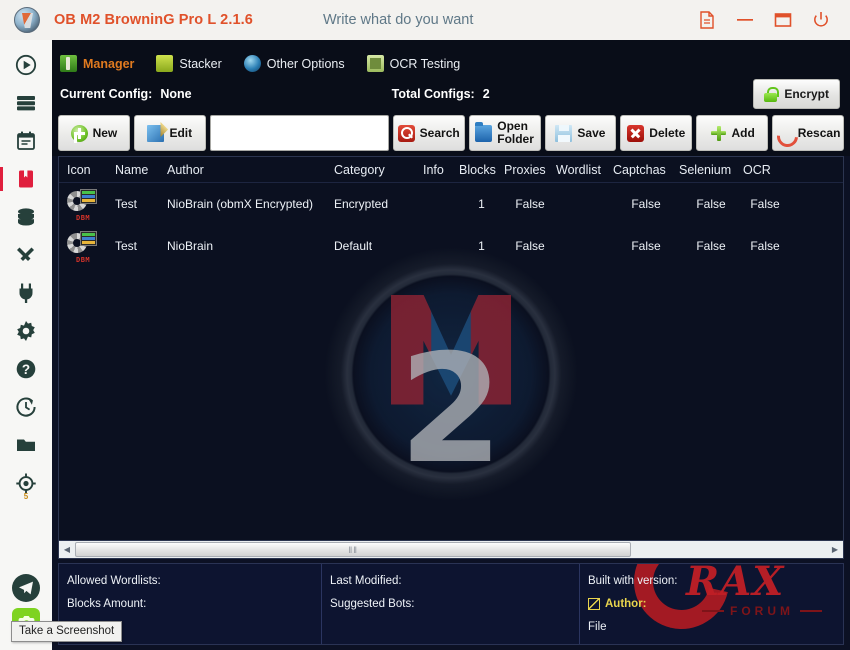 Image resolution: width=850 pixels, height=650 pixels. I want to click on open-folder-button: Open Folder, so click(504, 133).